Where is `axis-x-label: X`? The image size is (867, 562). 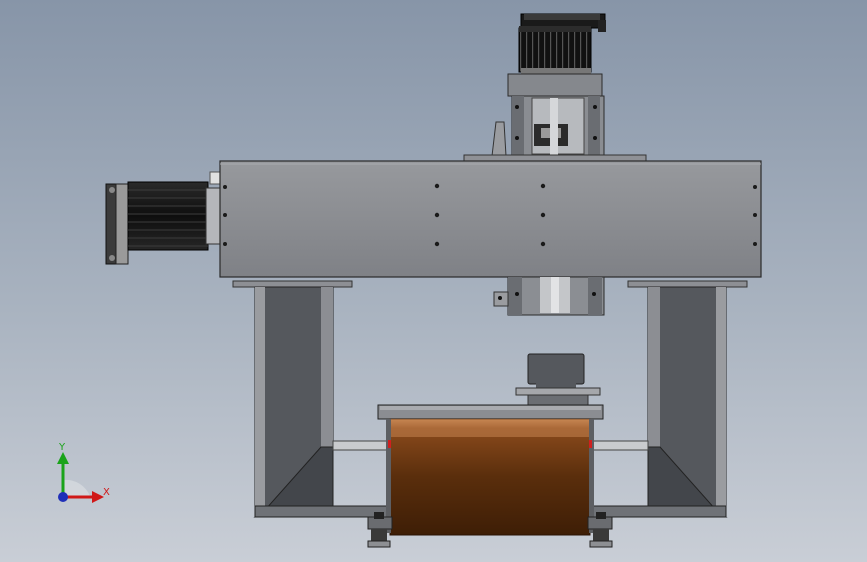 axis-x-label: X is located at coordinates (106, 492).